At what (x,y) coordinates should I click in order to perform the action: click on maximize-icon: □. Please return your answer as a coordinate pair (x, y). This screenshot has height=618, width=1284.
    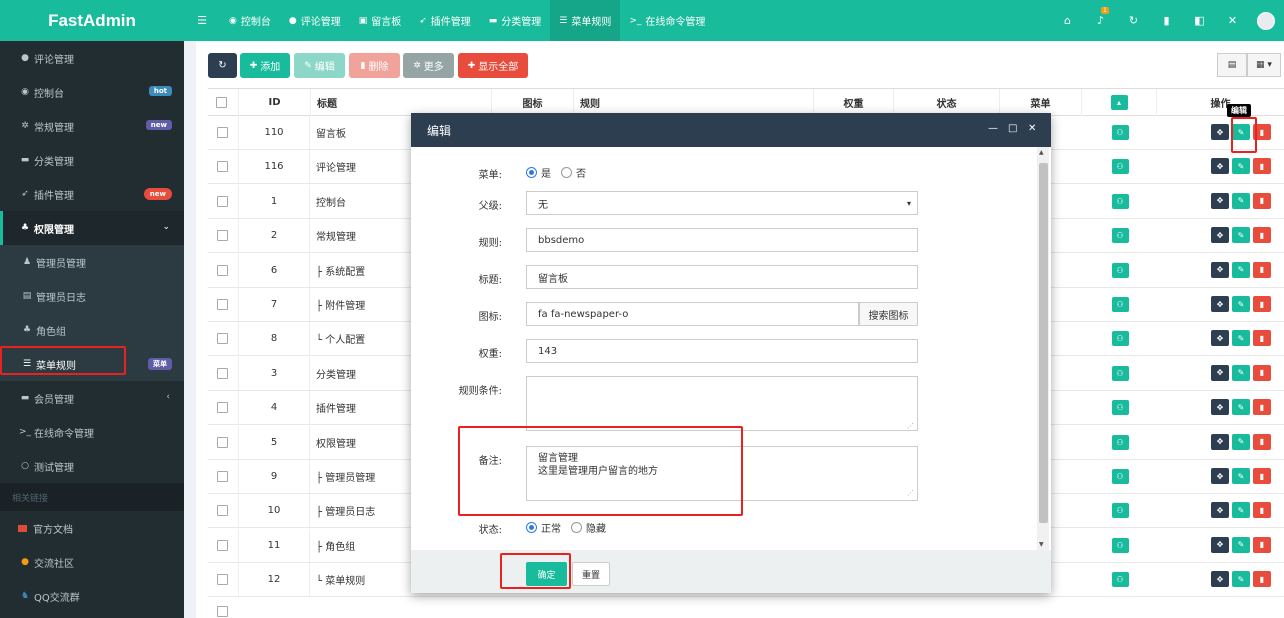
    Looking at the image, I should click on (1012, 128).